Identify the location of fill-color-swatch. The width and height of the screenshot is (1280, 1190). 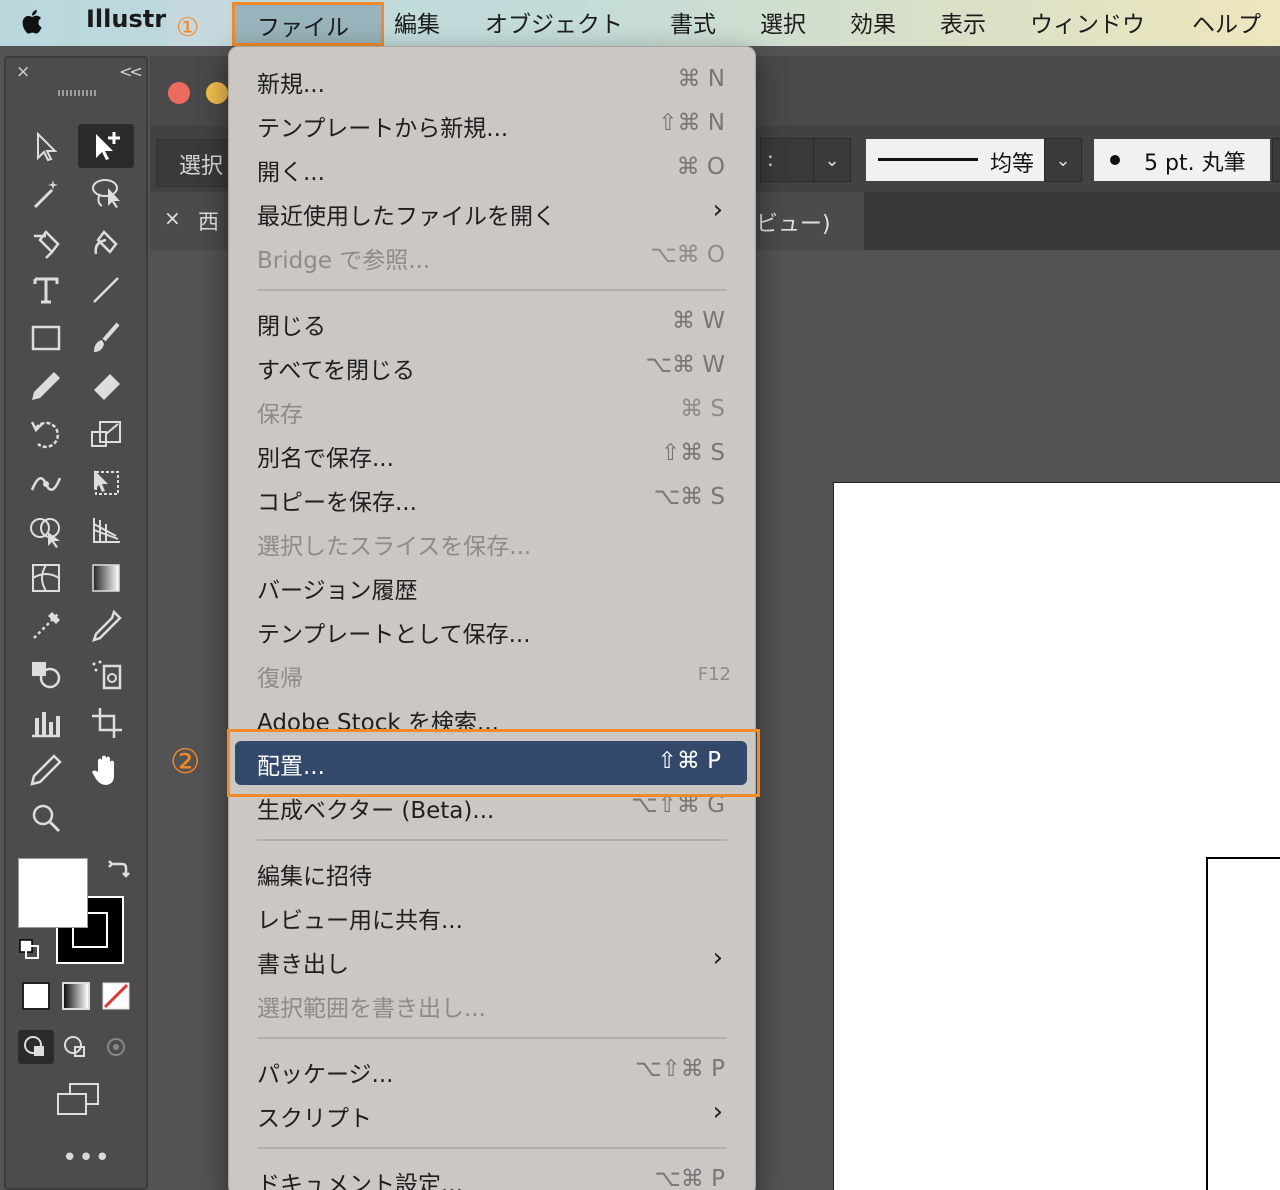
(53, 893).